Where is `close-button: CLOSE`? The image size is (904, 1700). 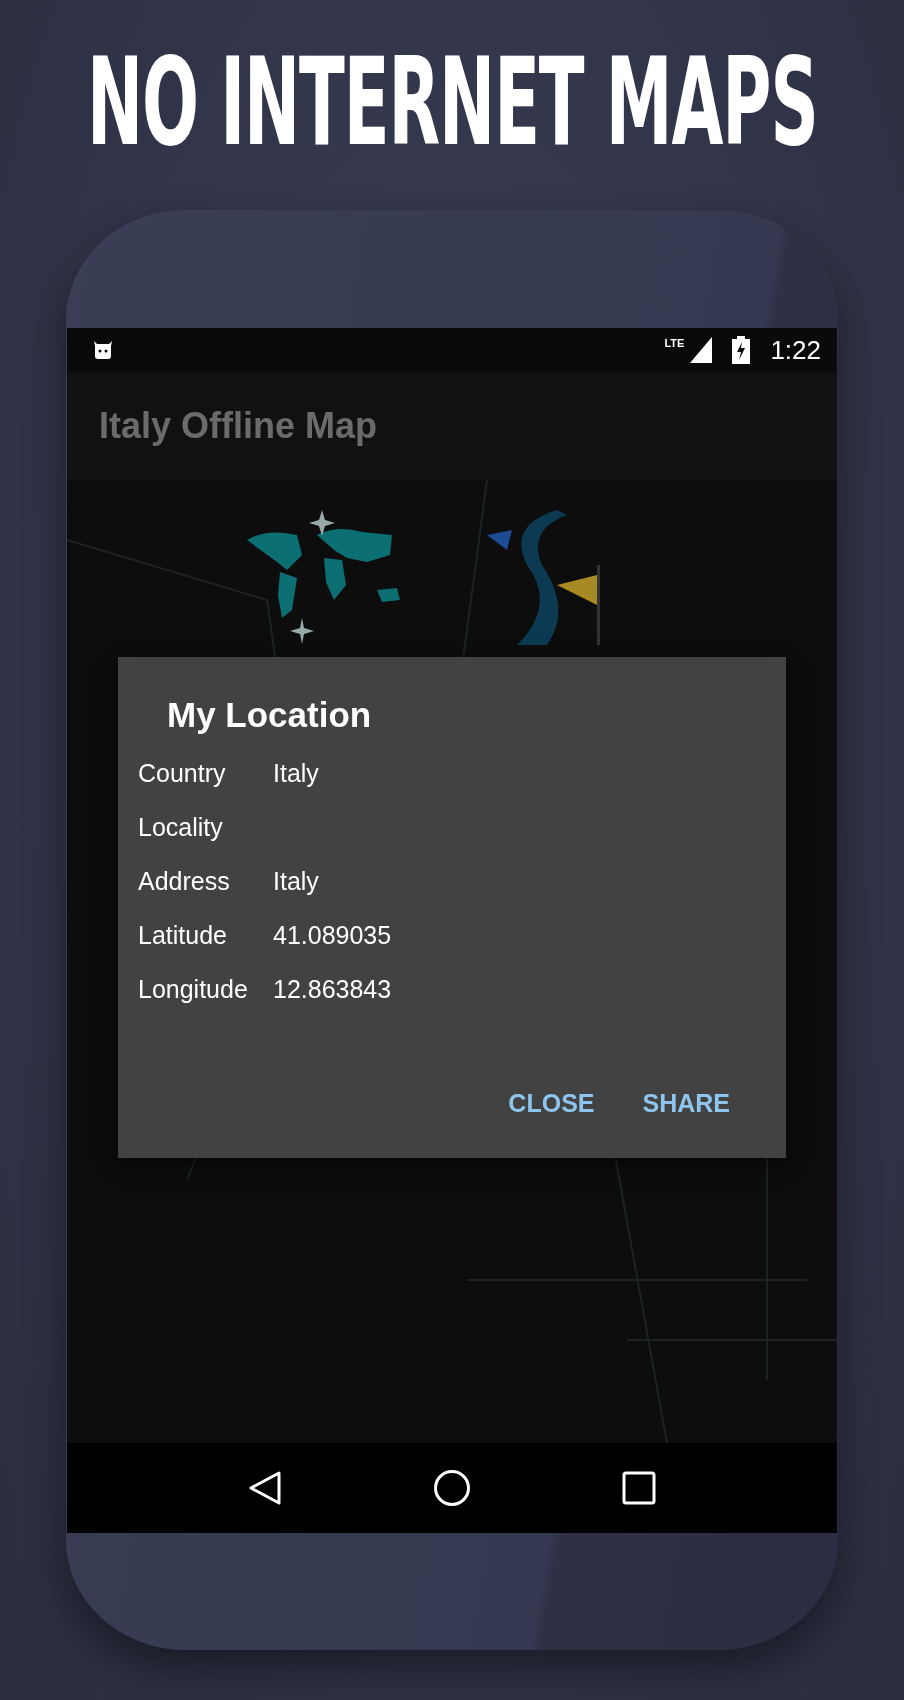 close-button: CLOSE is located at coordinates (551, 1103).